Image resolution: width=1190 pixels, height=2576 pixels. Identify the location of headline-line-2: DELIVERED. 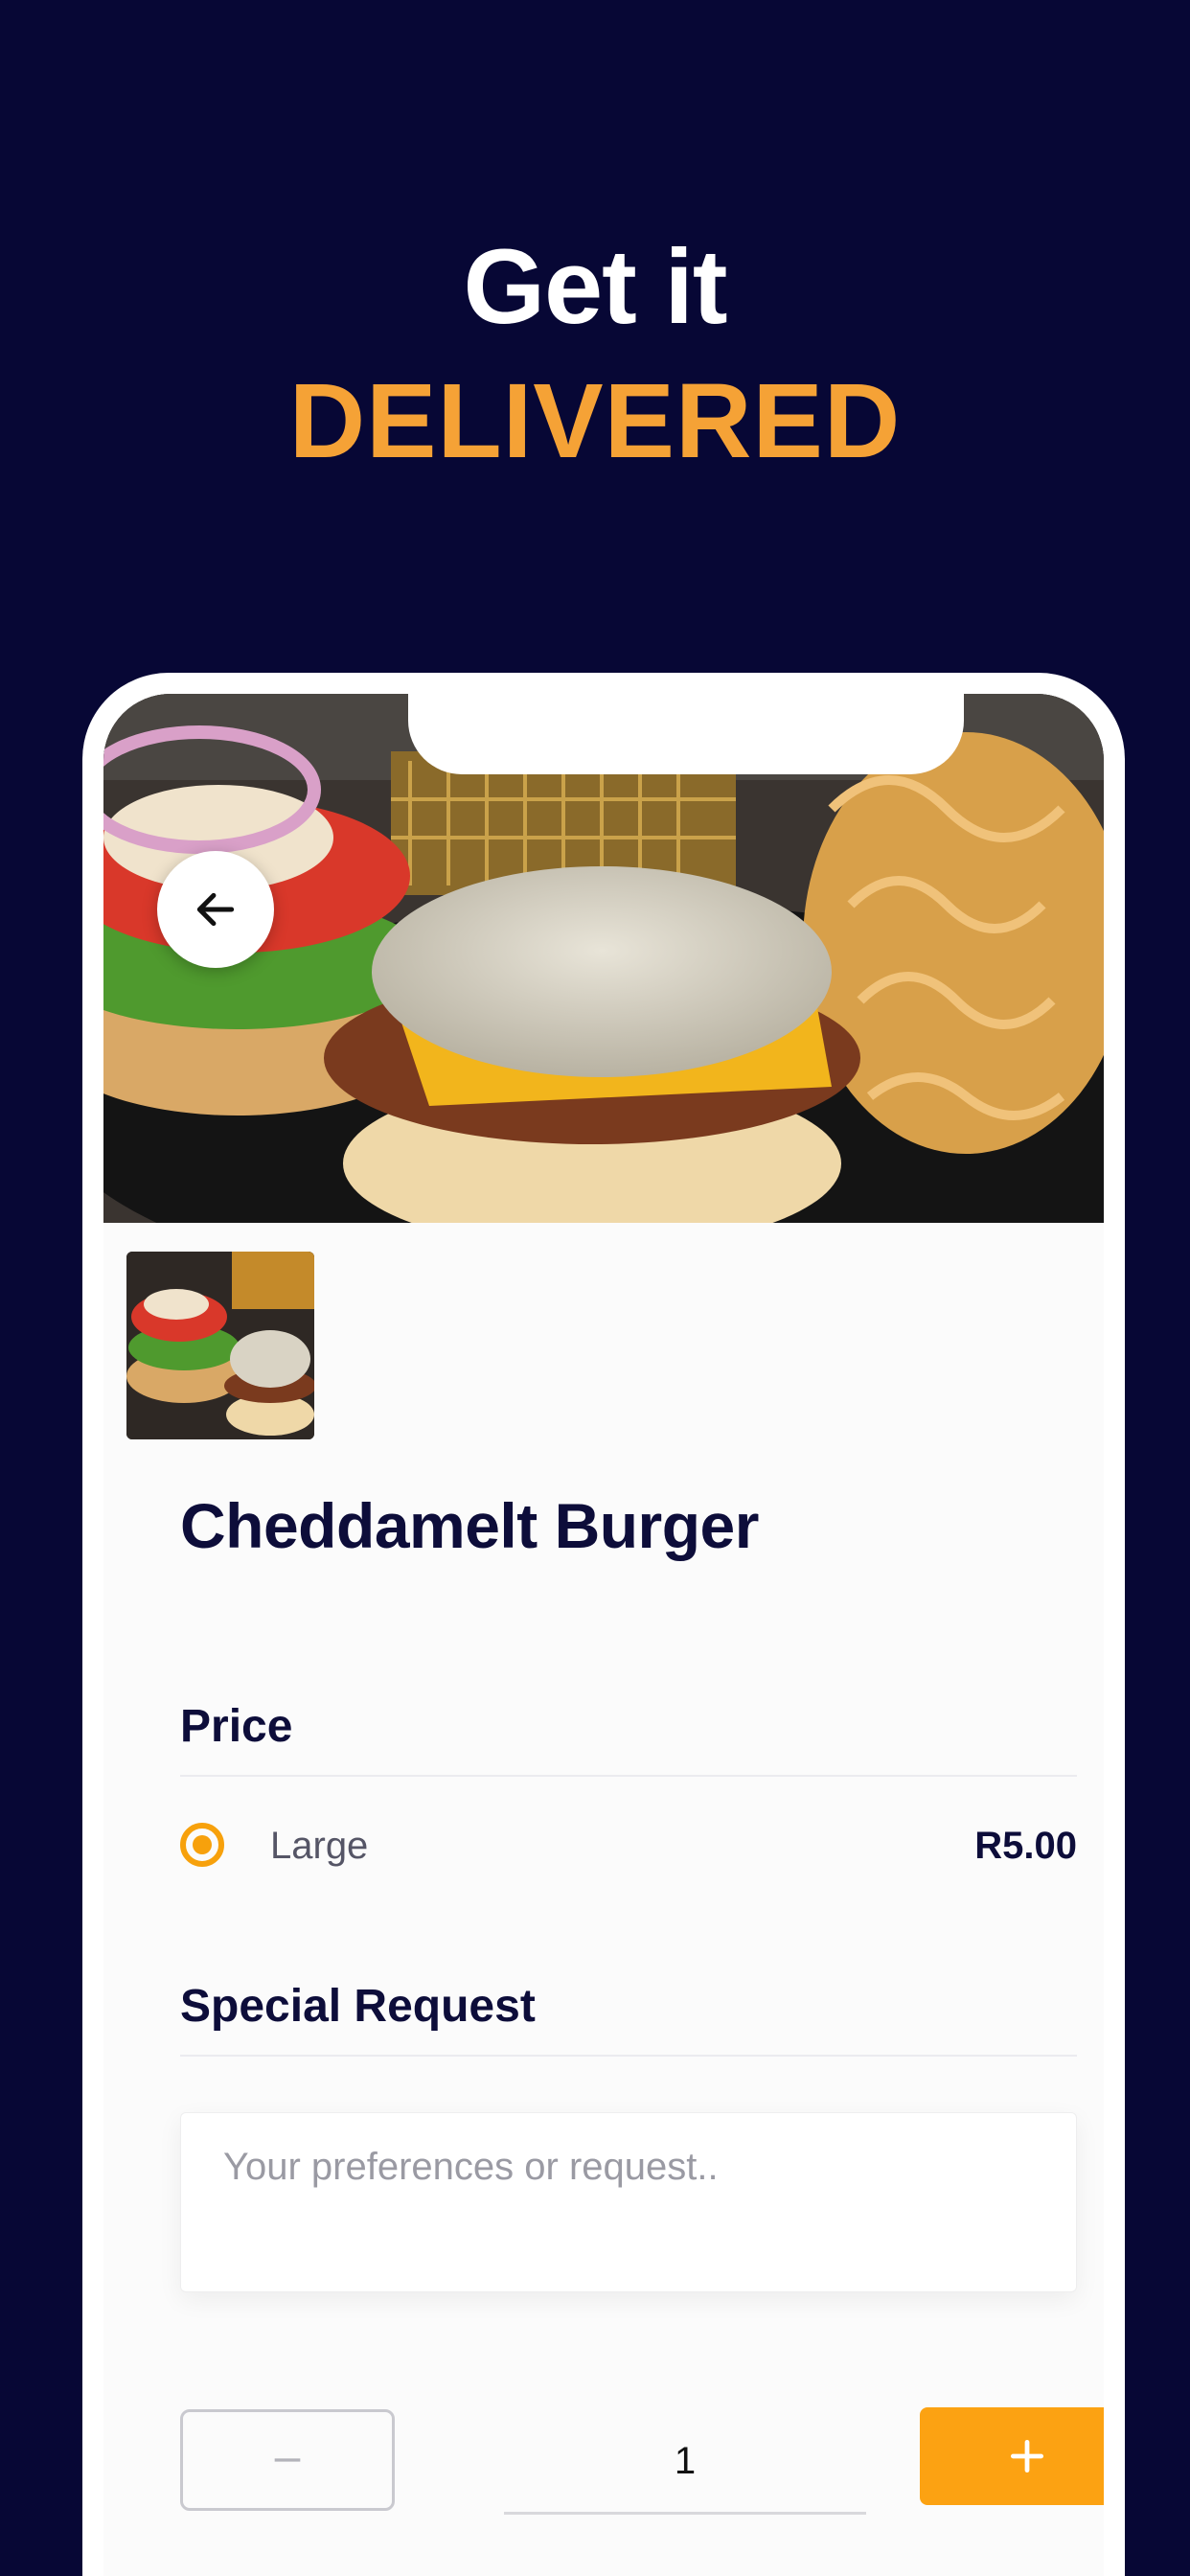
(595, 421).